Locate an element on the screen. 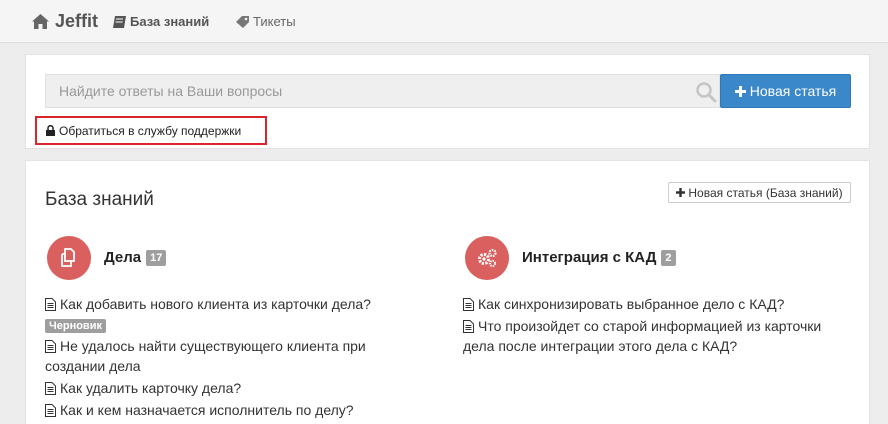 This screenshot has width=888, height=424. new-article-button: Новая статья is located at coordinates (785, 91).